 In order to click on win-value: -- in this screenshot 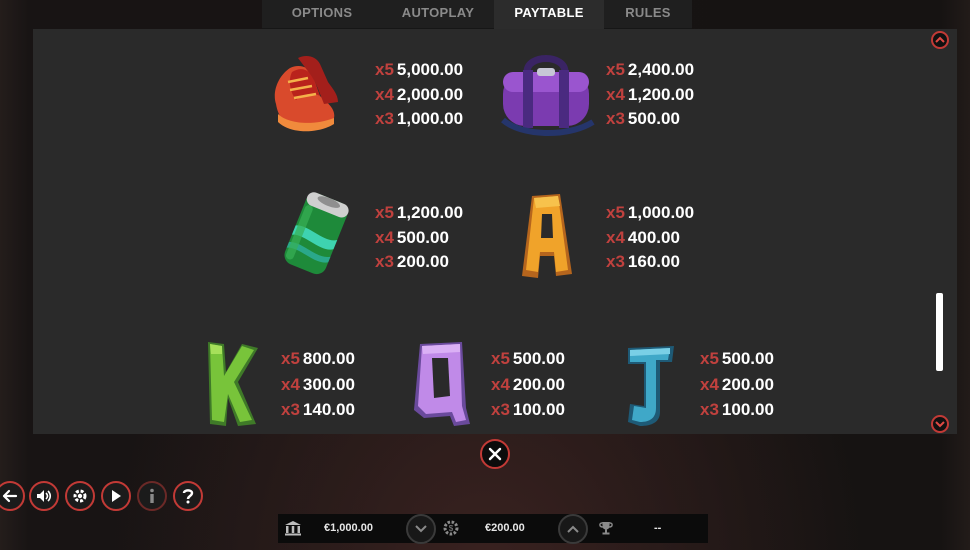, I will do `click(658, 528)`.